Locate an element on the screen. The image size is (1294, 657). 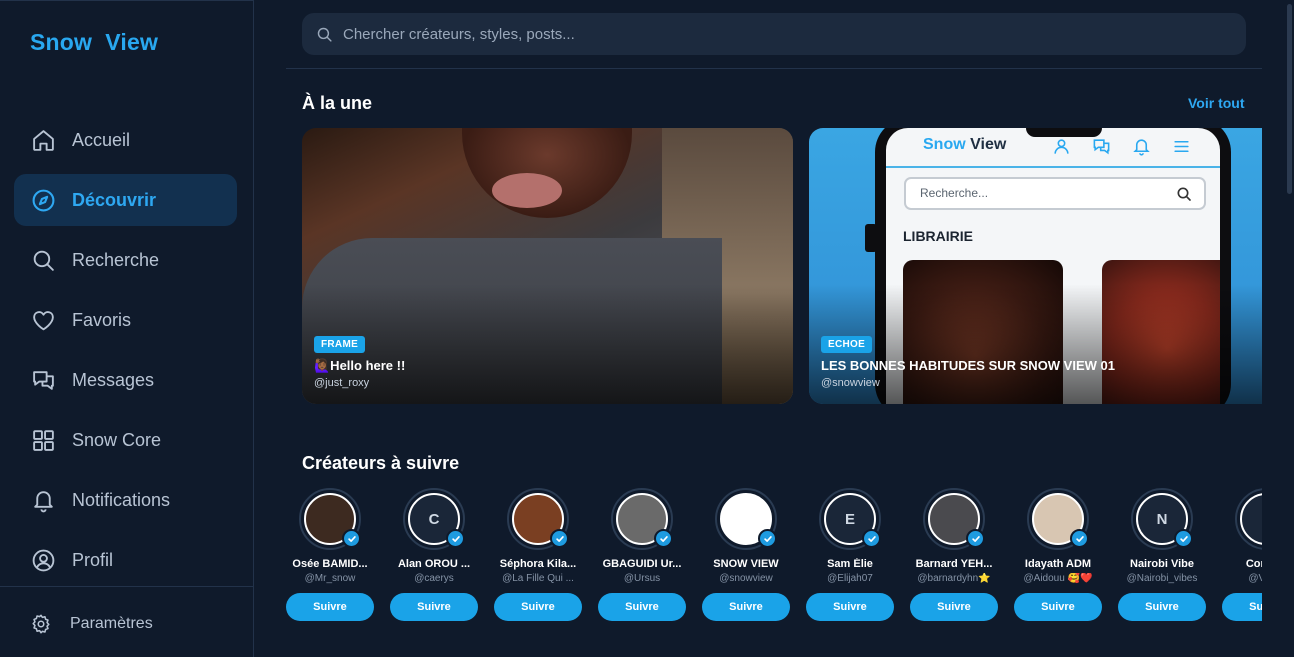
card-handle: @just_roxy is located at coordinates (342, 383).